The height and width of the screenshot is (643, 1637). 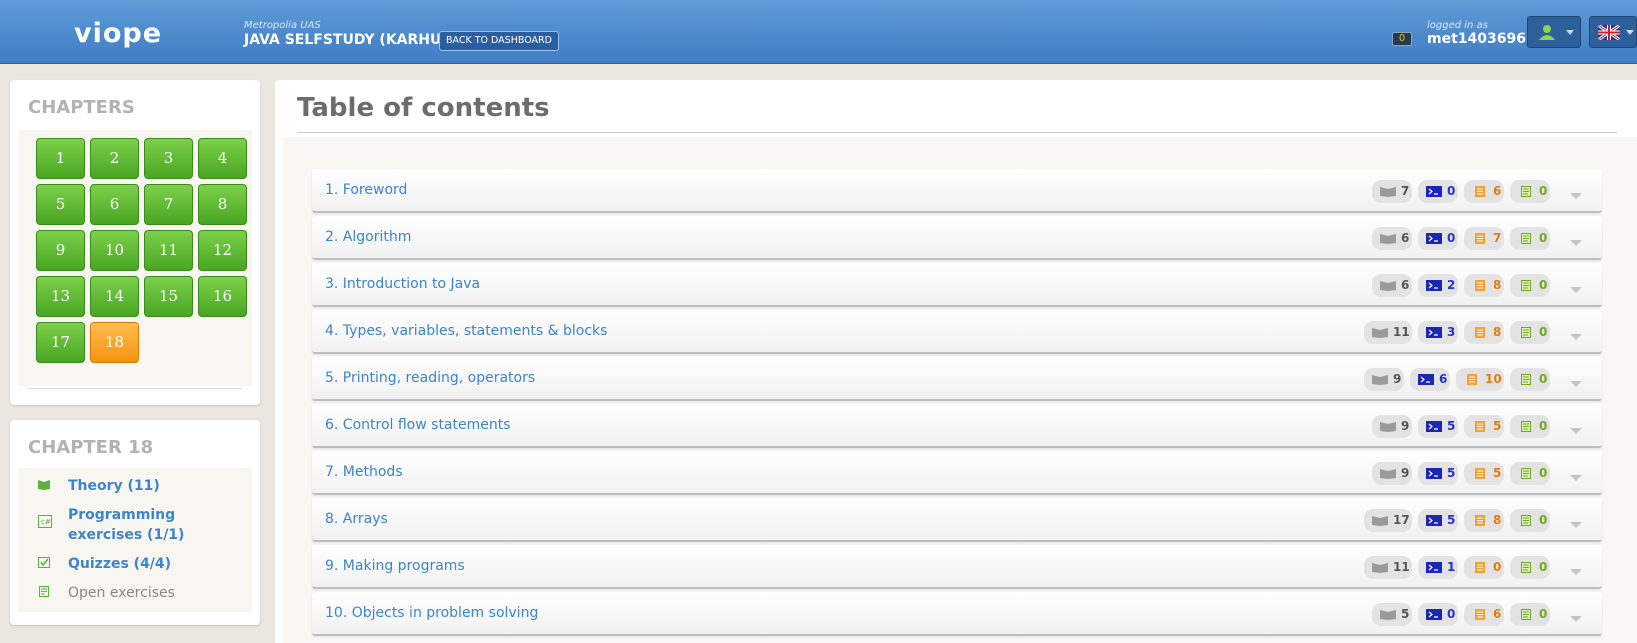 I want to click on programming-count: 0, so click(x=1451, y=614).